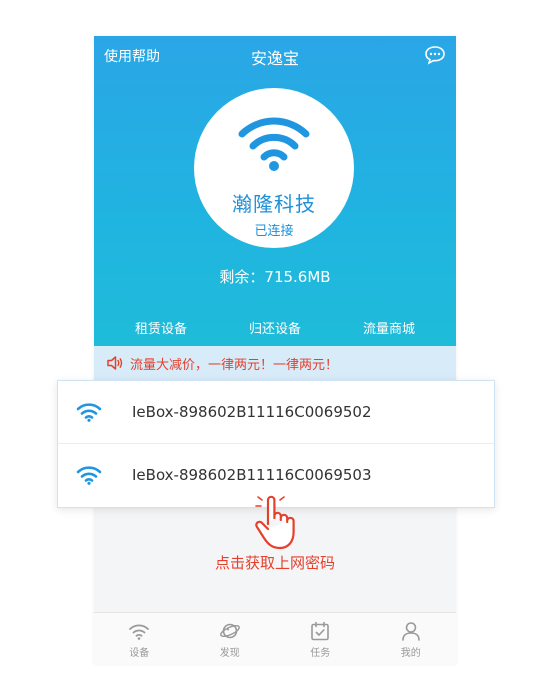 The height and width of the screenshot is (700, 550). I want to click on network-name: IeBox-898602B11116C0069502, so click(252, 412).